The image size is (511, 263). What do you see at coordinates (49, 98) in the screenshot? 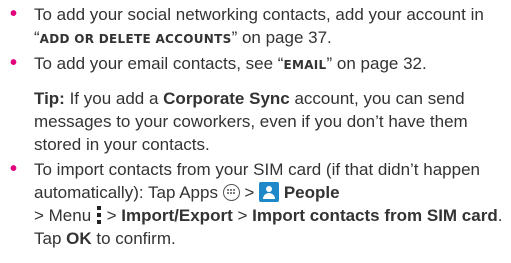
I see `tip-label: Tip:` at bounding box center [49, 98].